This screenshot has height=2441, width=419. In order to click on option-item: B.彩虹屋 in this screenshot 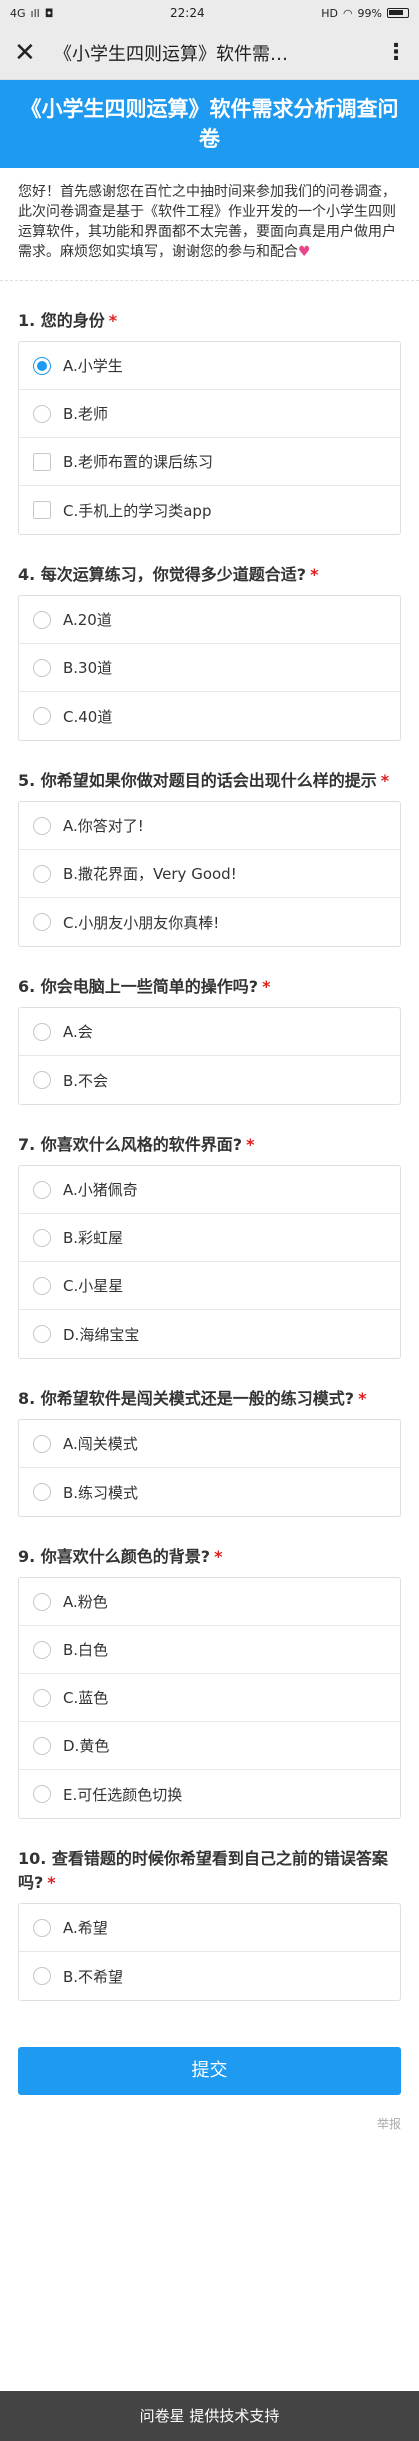, I will do `click(209, 1238)`.